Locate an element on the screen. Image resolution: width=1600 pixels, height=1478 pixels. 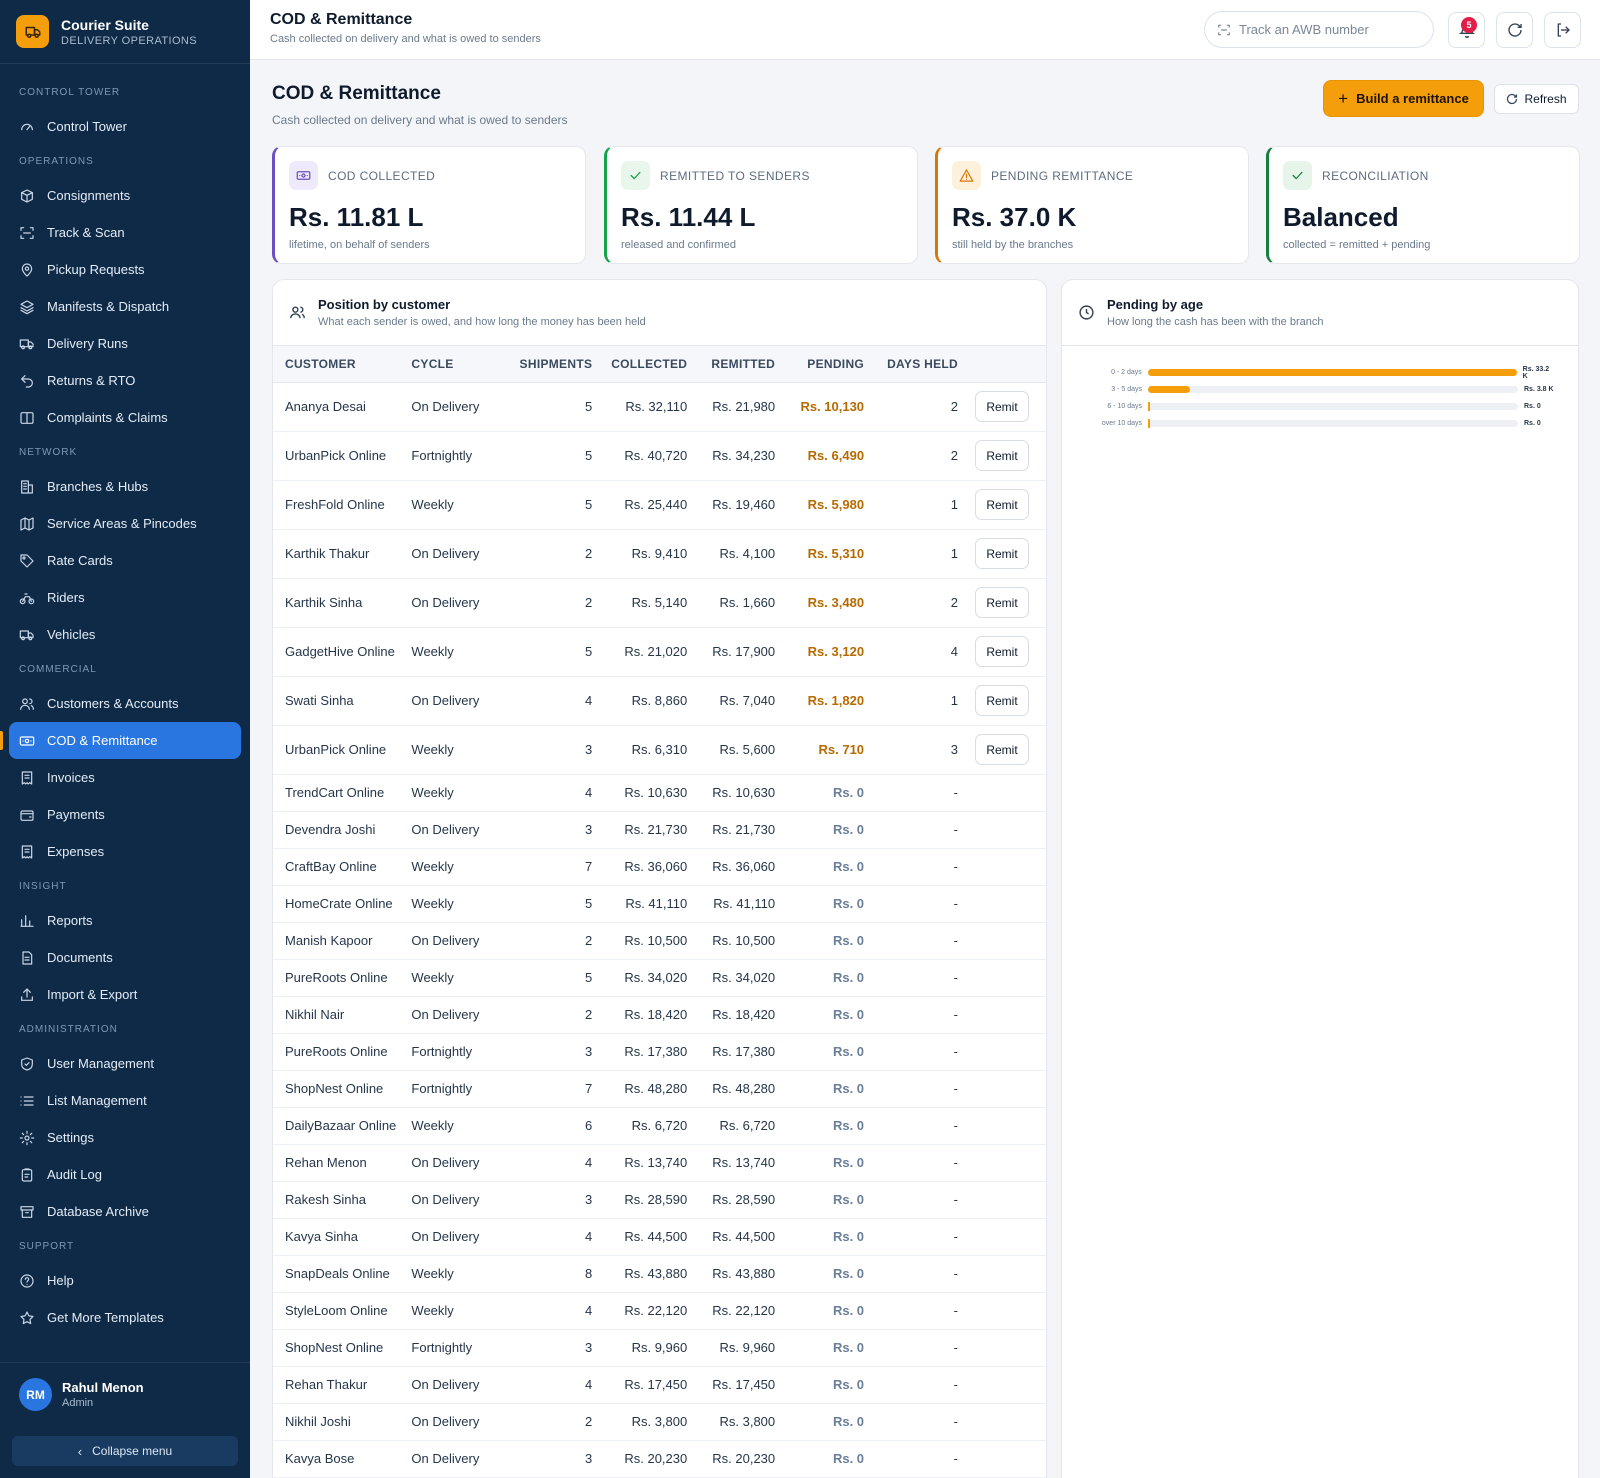
shipments-cell: 5 is located at coordinates (551, 456).